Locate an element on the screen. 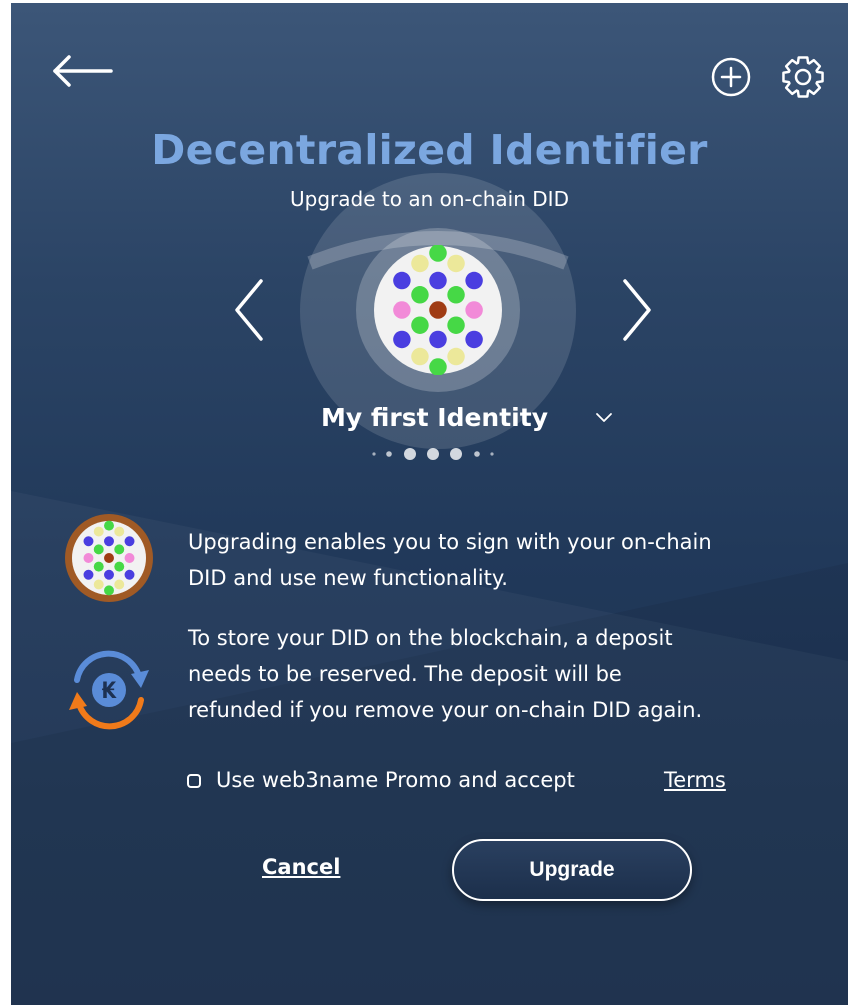  add-identity-button is located at coordinates (731, 77).